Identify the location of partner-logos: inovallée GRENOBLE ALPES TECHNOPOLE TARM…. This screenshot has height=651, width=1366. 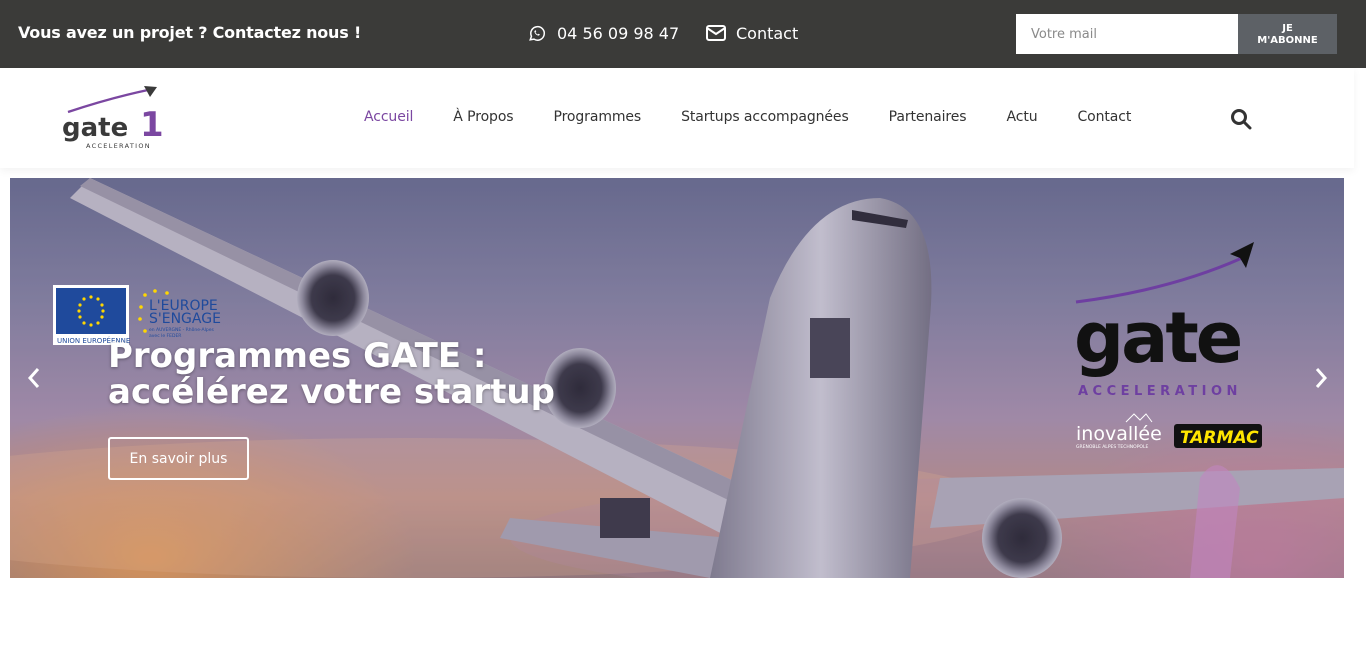
(1169, 431).